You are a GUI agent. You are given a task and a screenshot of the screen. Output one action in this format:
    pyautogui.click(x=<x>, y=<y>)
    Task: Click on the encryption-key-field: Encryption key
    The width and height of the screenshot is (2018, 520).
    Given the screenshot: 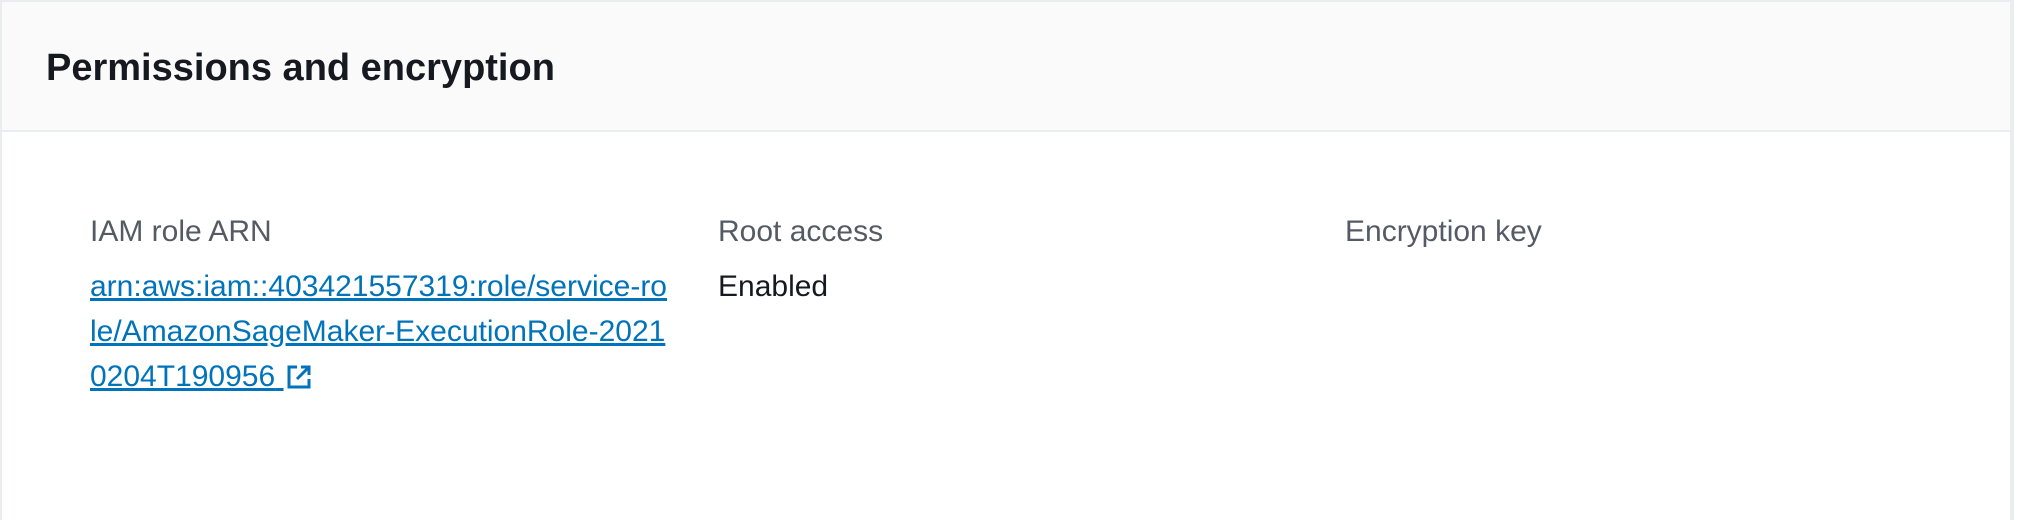 What is the action you would take?
    pyautogui.click(x=1635, y=239)
    